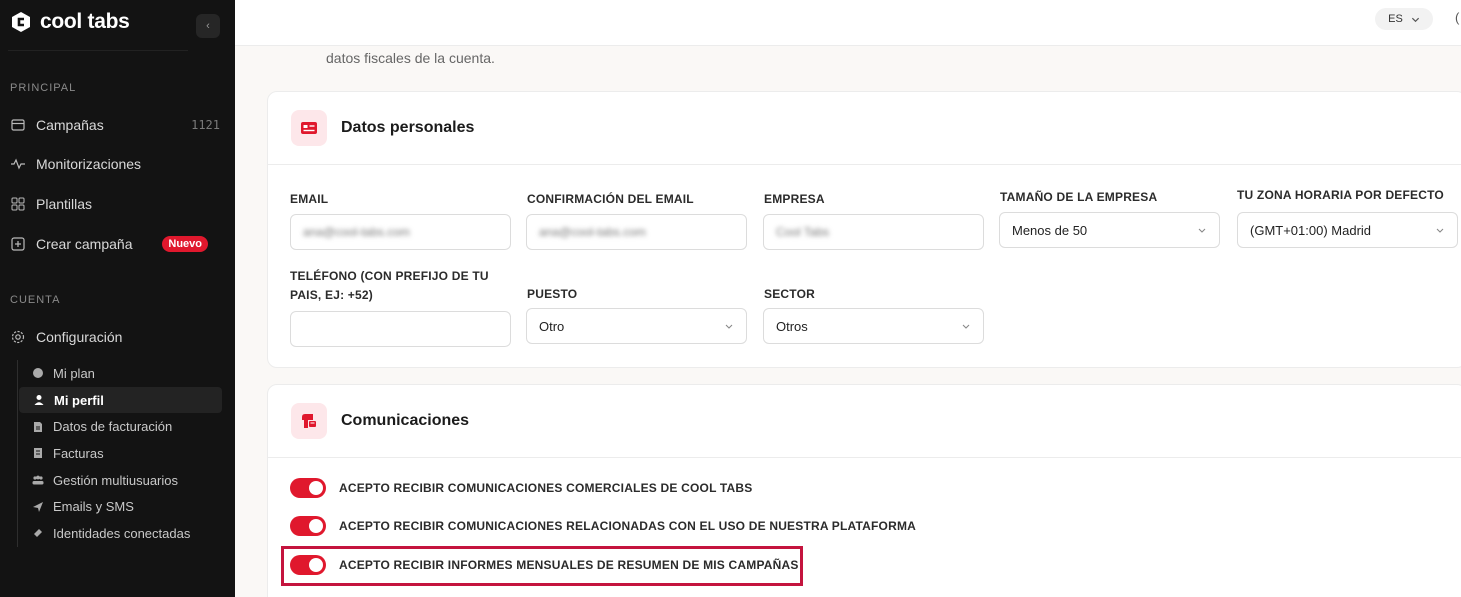 Image resolution: width=1461 pixels, height=597 pixels. I want to click on sidebar-item-label: Monitorizaciones, so click(89, 164).